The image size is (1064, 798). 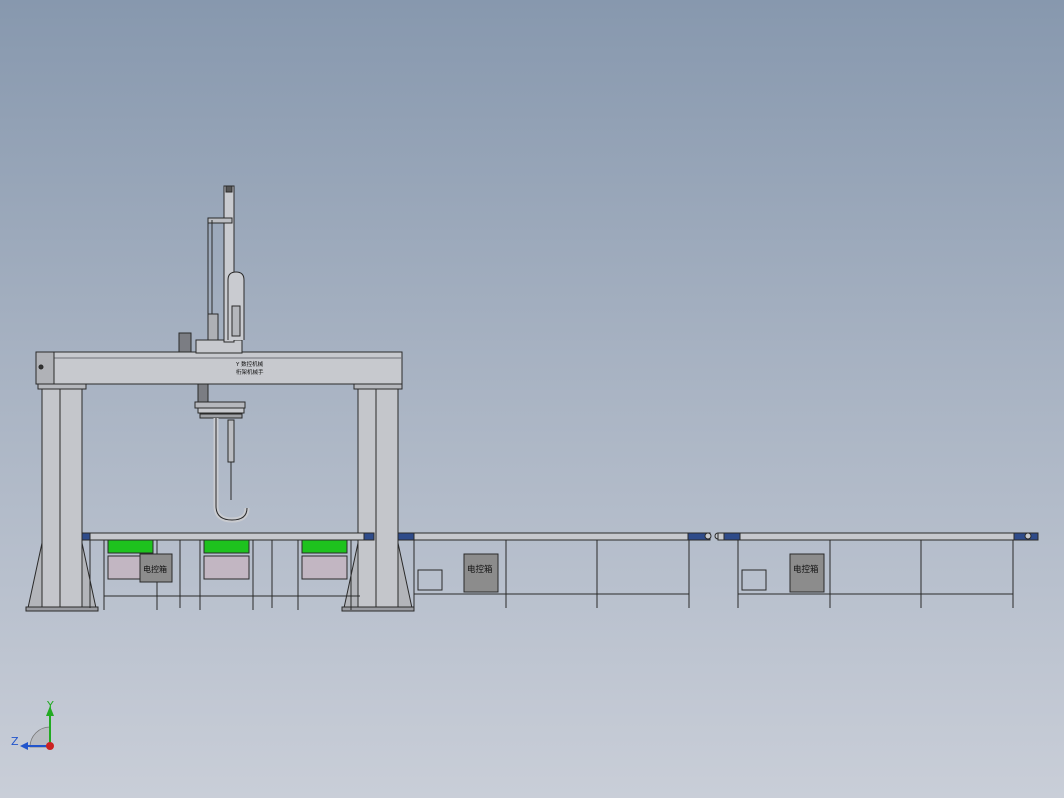 I want to click on gantry-left-column, so click(x=62, y=497).